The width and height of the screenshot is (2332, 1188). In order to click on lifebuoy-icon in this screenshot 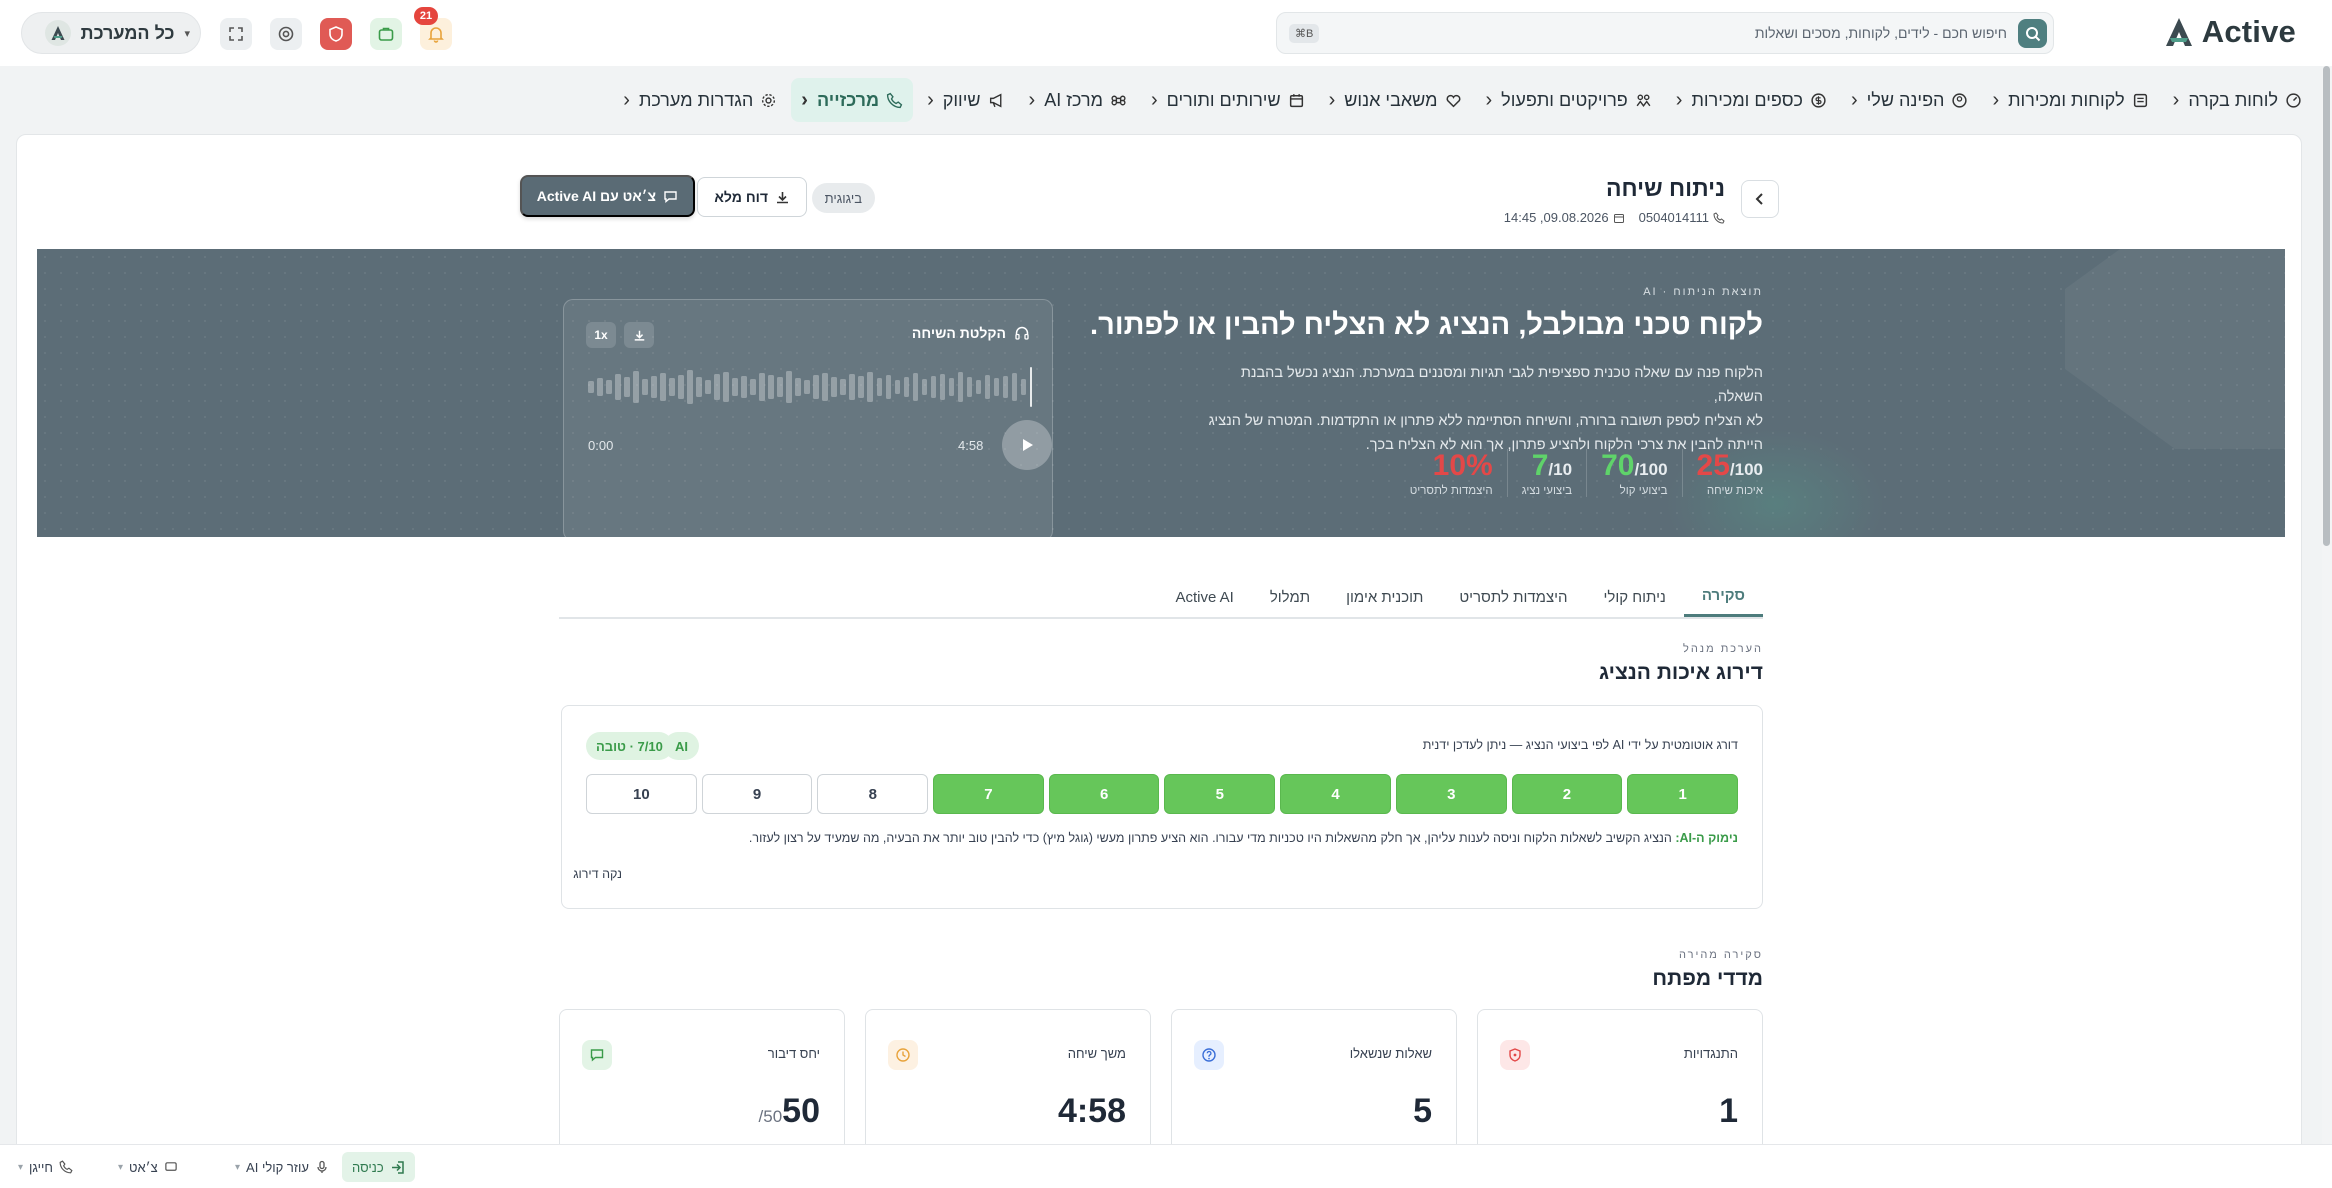, I will do `click(286, 34)`.